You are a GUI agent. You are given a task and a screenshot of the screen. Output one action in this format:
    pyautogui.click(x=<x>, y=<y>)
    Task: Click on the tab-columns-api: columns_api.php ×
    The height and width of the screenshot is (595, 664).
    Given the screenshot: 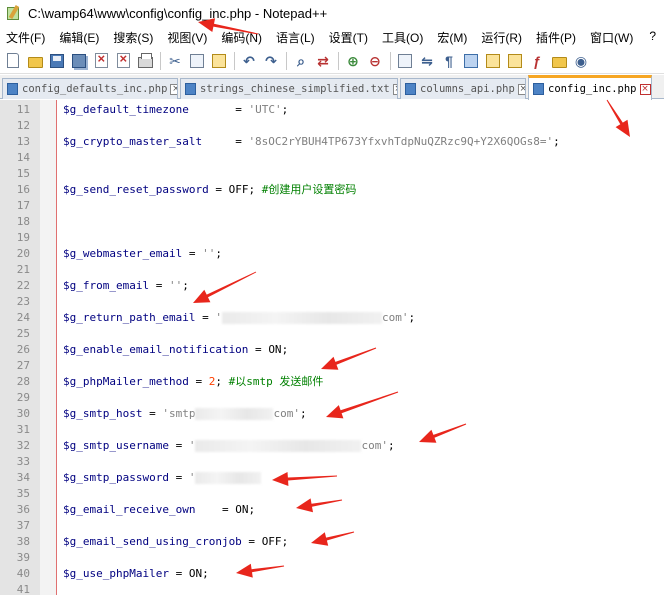 What is the action you would take?
    pyautogui.click(x=463, y=88)
    